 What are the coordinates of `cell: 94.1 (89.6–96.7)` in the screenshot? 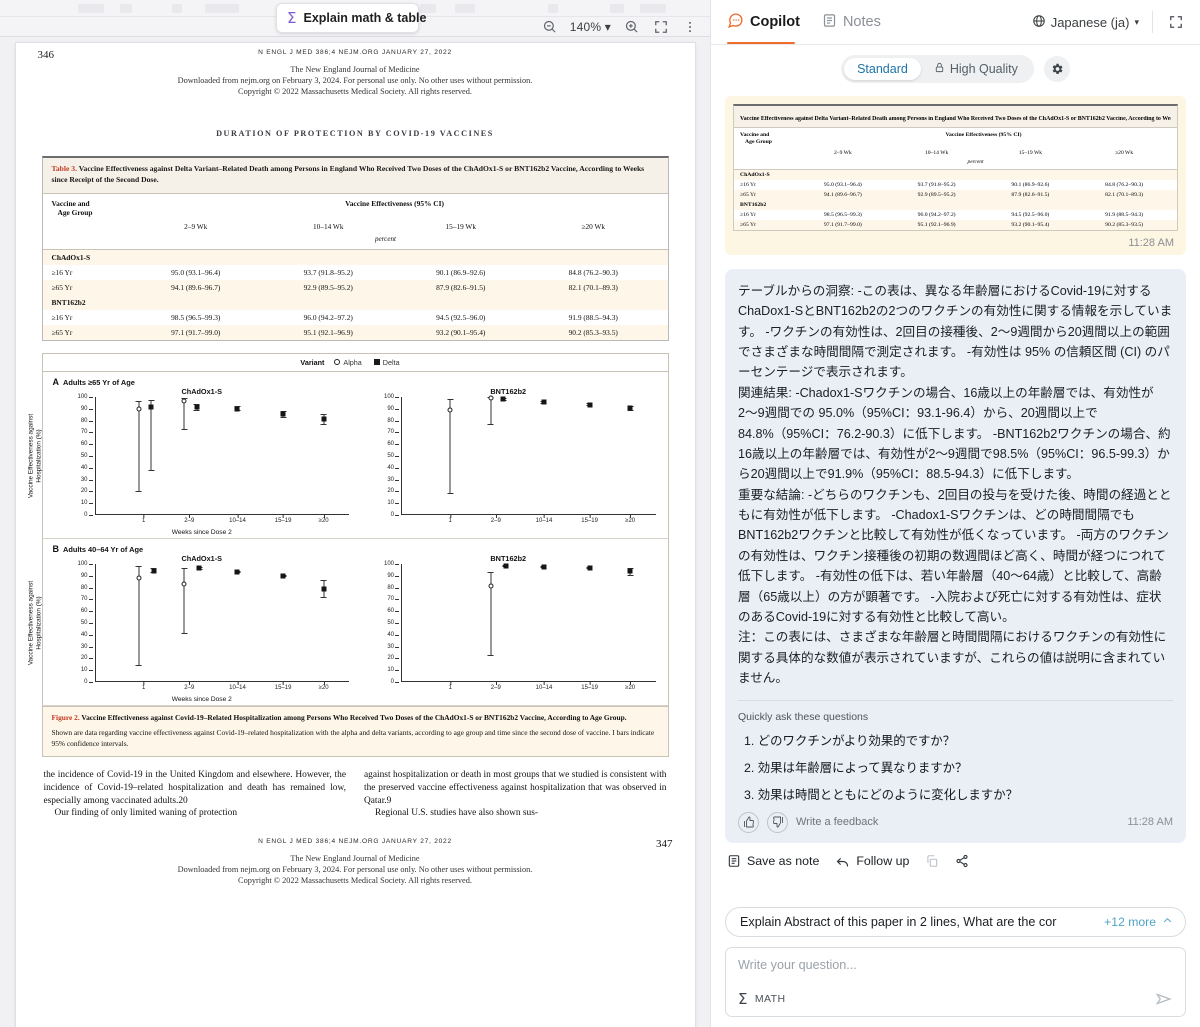 It's located at (196, 287).